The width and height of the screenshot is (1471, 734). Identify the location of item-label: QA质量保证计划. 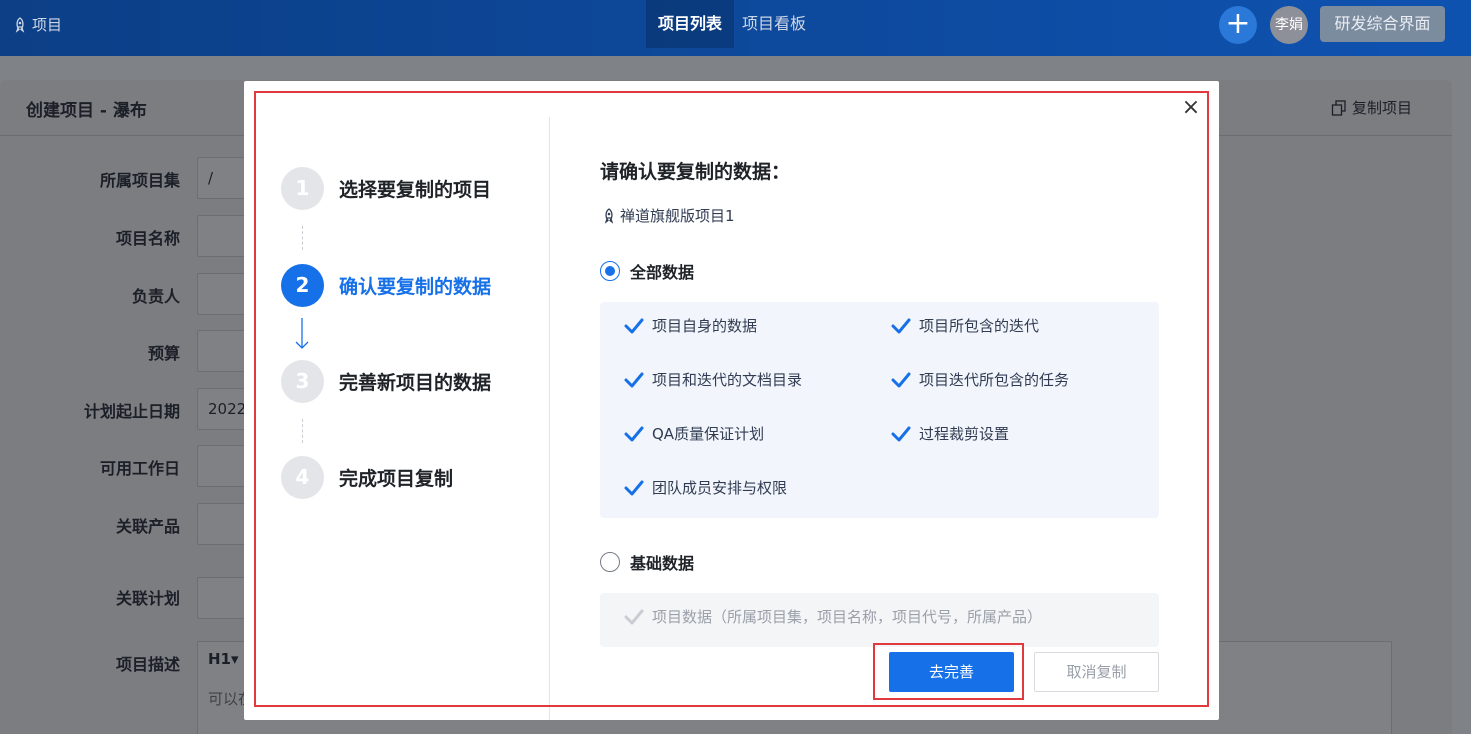
(708, 434).